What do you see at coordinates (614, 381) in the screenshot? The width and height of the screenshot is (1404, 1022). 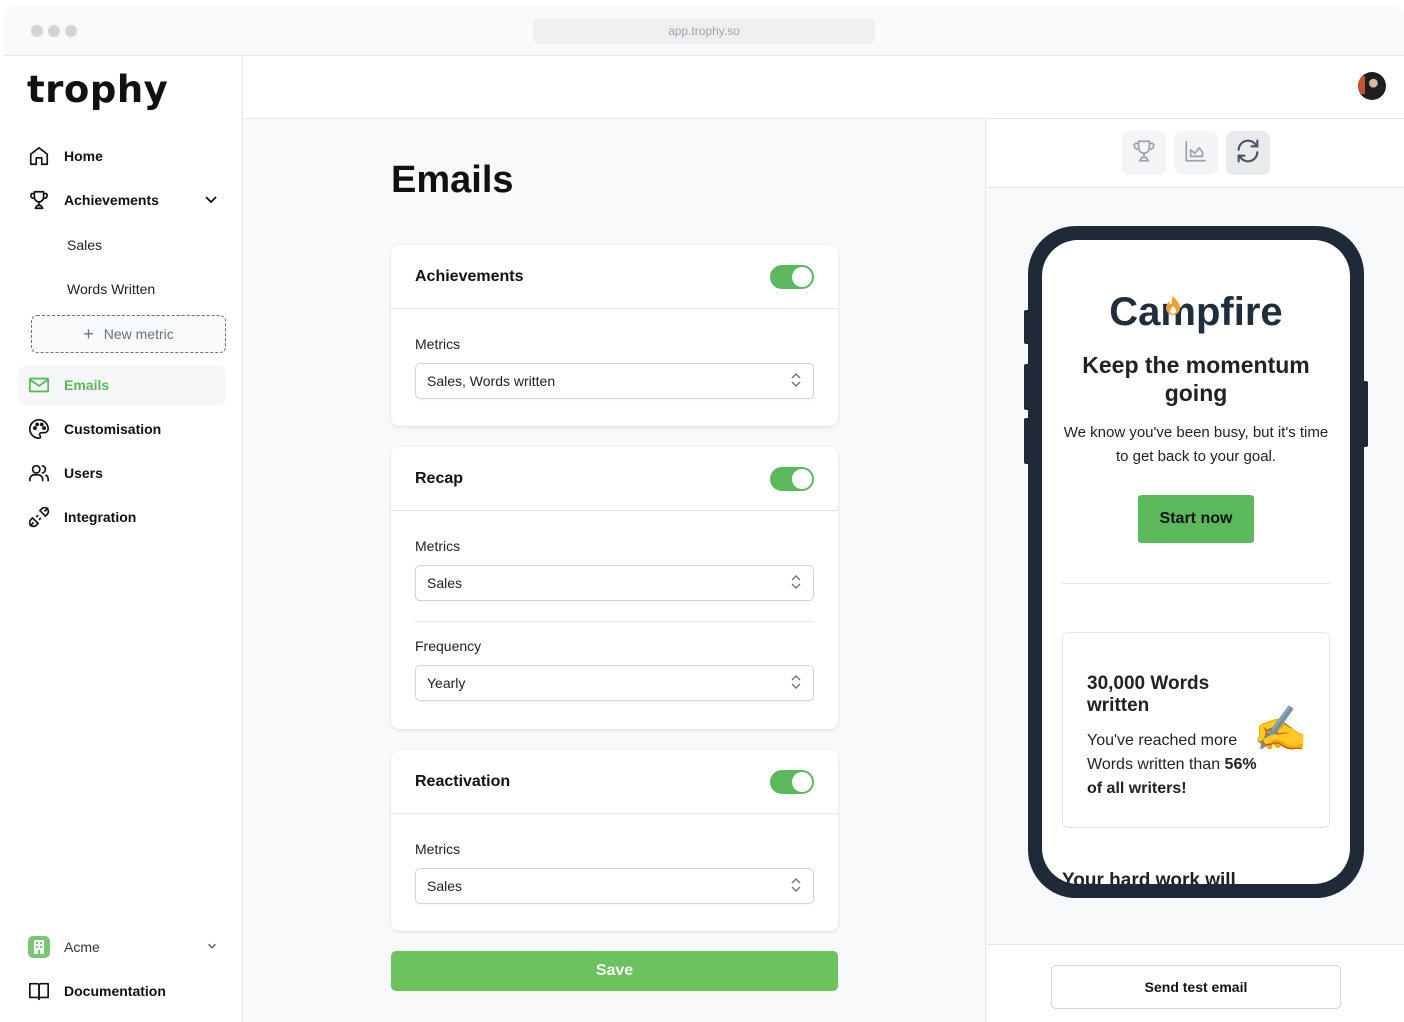 I see `metrics-select: Sales, Words written` at bounding box center [614, 381].